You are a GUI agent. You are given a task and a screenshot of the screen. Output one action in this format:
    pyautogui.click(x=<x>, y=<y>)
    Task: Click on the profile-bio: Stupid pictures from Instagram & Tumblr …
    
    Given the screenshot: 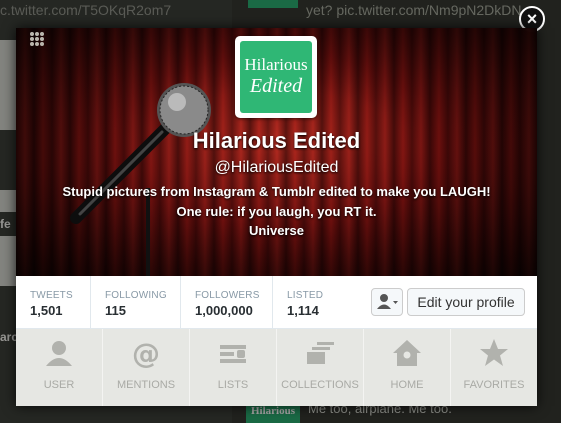 What is the action you would take?
    pyautogui.click(x=276, y=202)
    